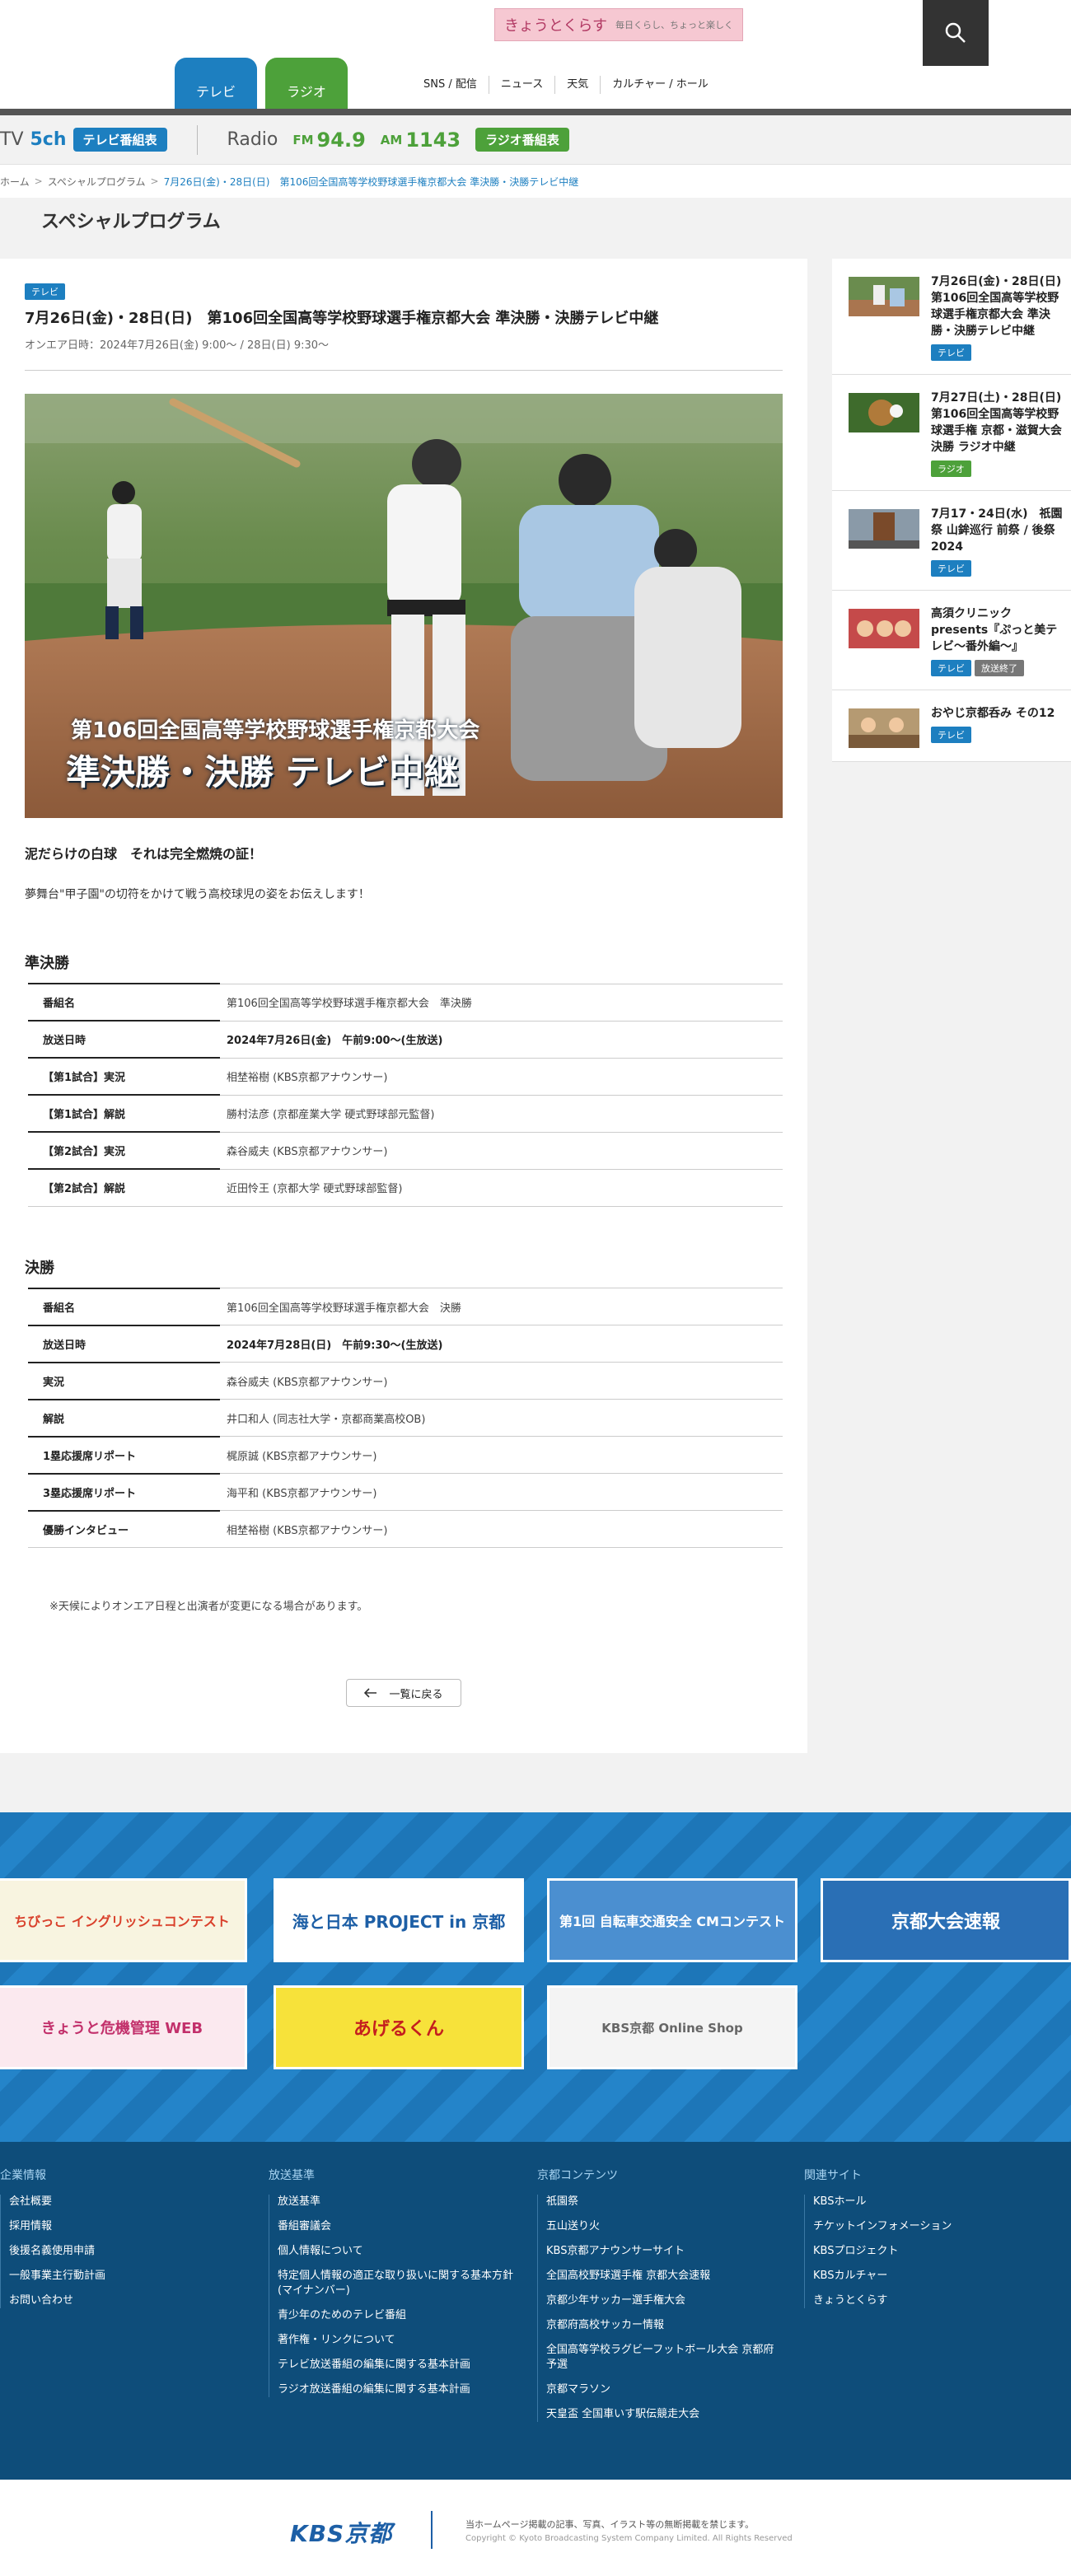 Image resolution: width=1071 pixels, height=2576 pixels. I want to click on footer-link: KBSプロジェクト, so click(932, 2251).